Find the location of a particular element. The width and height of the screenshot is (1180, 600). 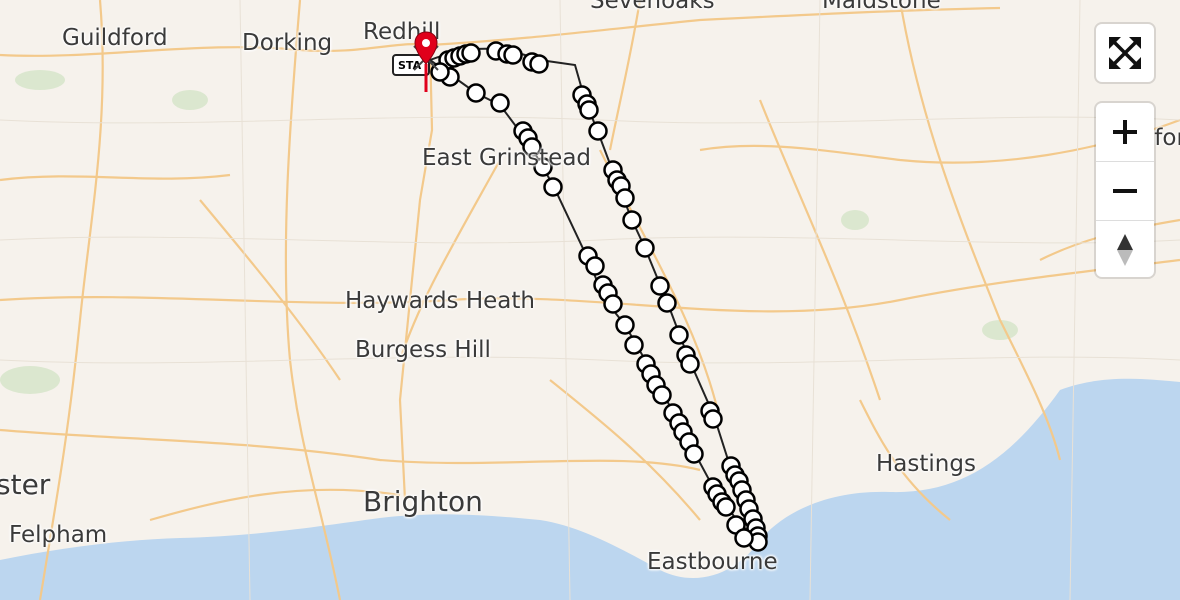

place-label: Hastings is located at coordinates (926, 464).